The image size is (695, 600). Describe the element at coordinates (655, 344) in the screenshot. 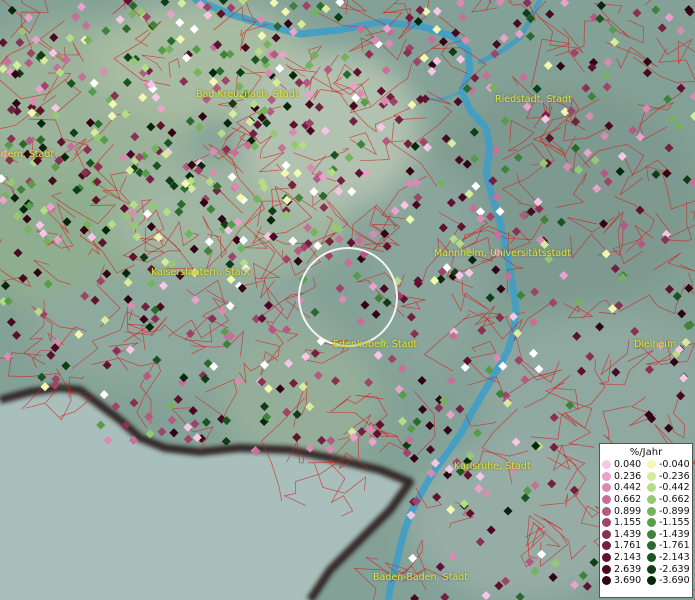

I see `city-label-dielheim: Dielheim` at that location.